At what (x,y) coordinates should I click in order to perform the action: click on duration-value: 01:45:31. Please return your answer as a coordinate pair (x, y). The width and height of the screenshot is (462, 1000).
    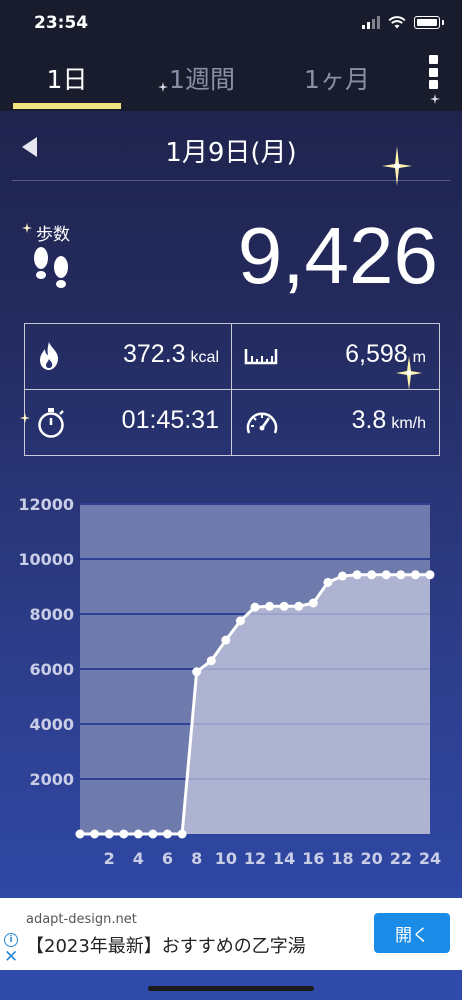
    Looking at the image, I should click on (170, 420).